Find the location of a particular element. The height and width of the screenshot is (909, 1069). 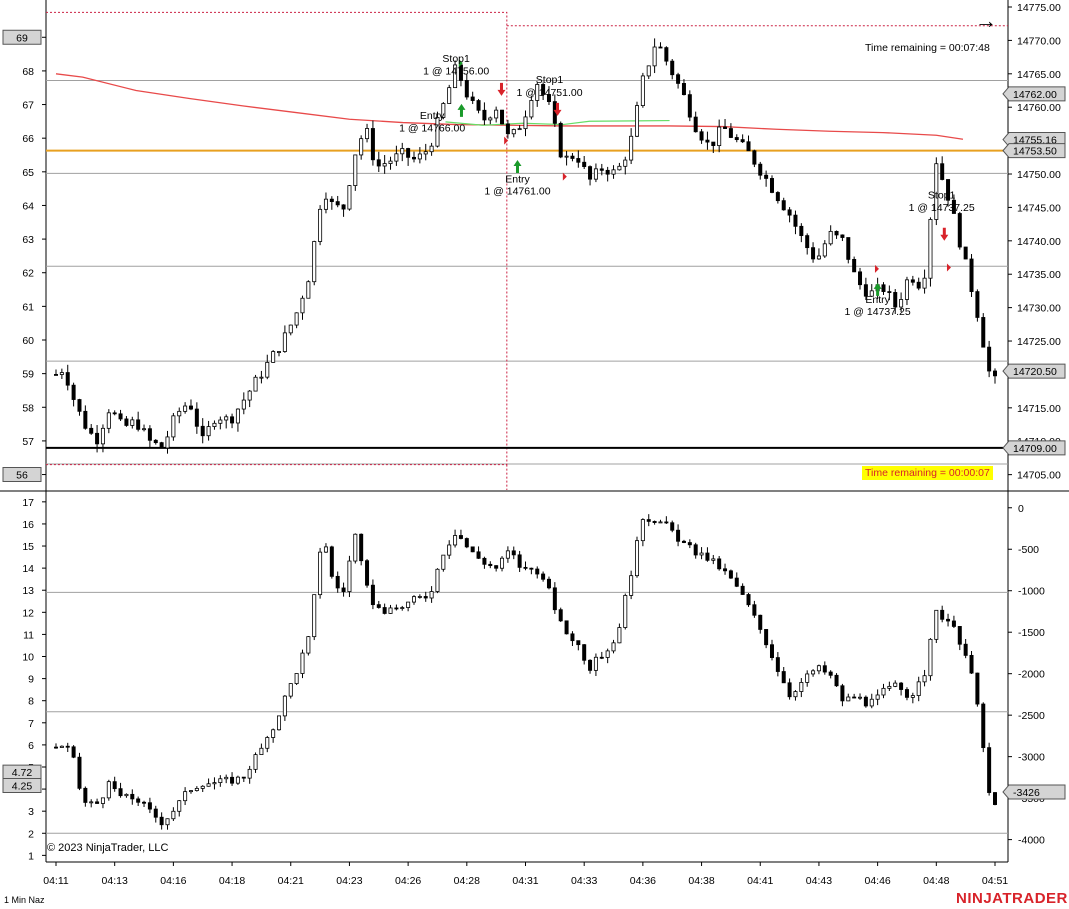

price-tick-label: 14735.00 is located at coordinates (1039, 275).